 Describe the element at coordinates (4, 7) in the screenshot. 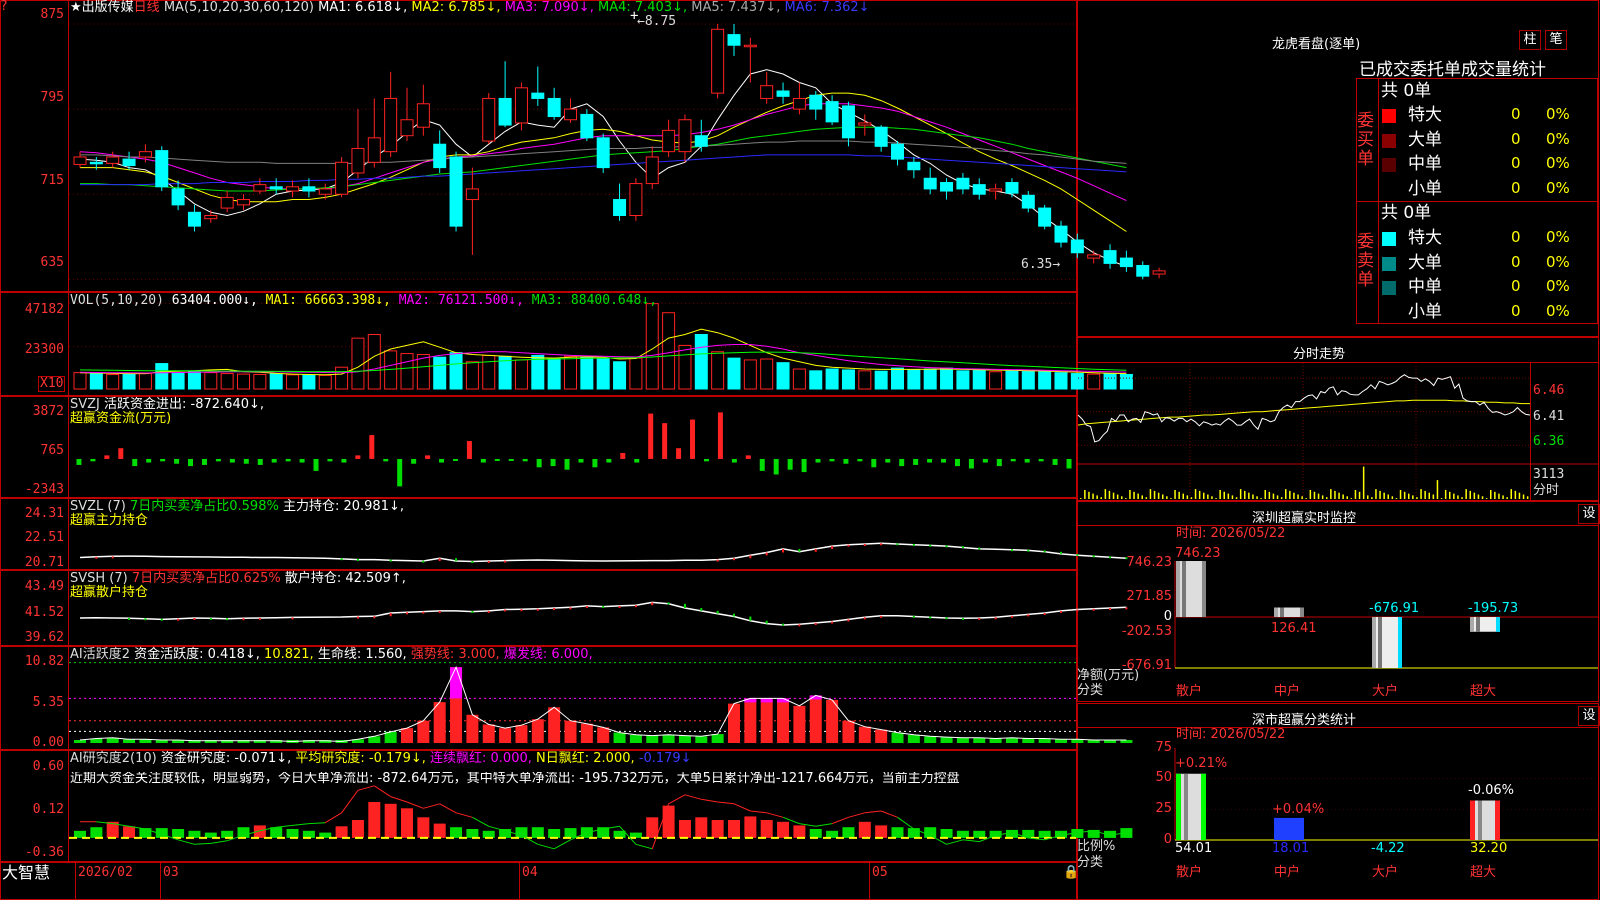

I see `corner-question: ?` at that location.